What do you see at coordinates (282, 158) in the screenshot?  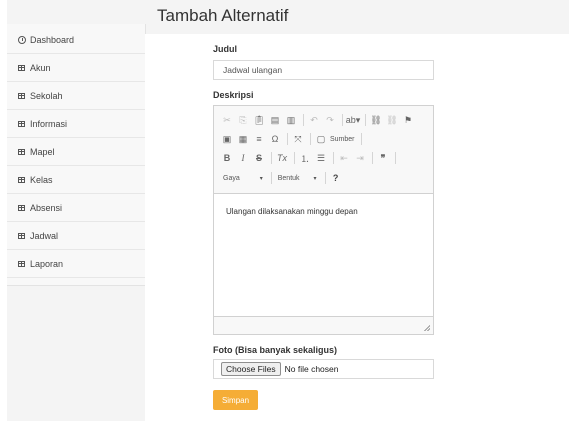 I see `remove-format-icon: Tx` at bounding box center [282, 158].